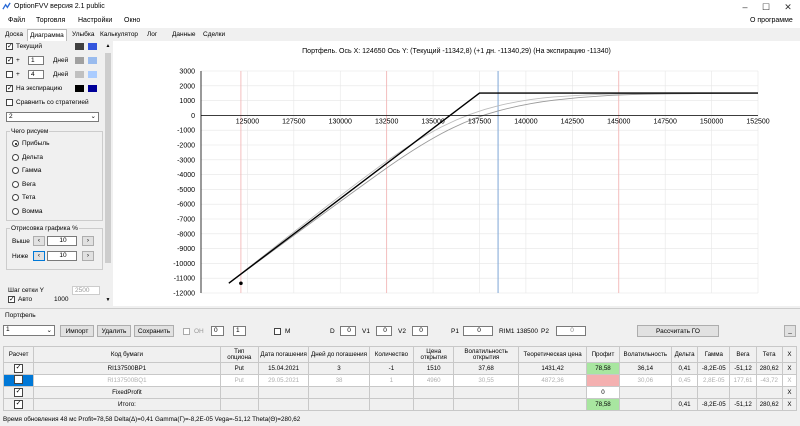 The image size is (800, 426). Describe the element at coordinates (95, 20) in the screenshot. I see `menu-settings: Настройки` at that location.